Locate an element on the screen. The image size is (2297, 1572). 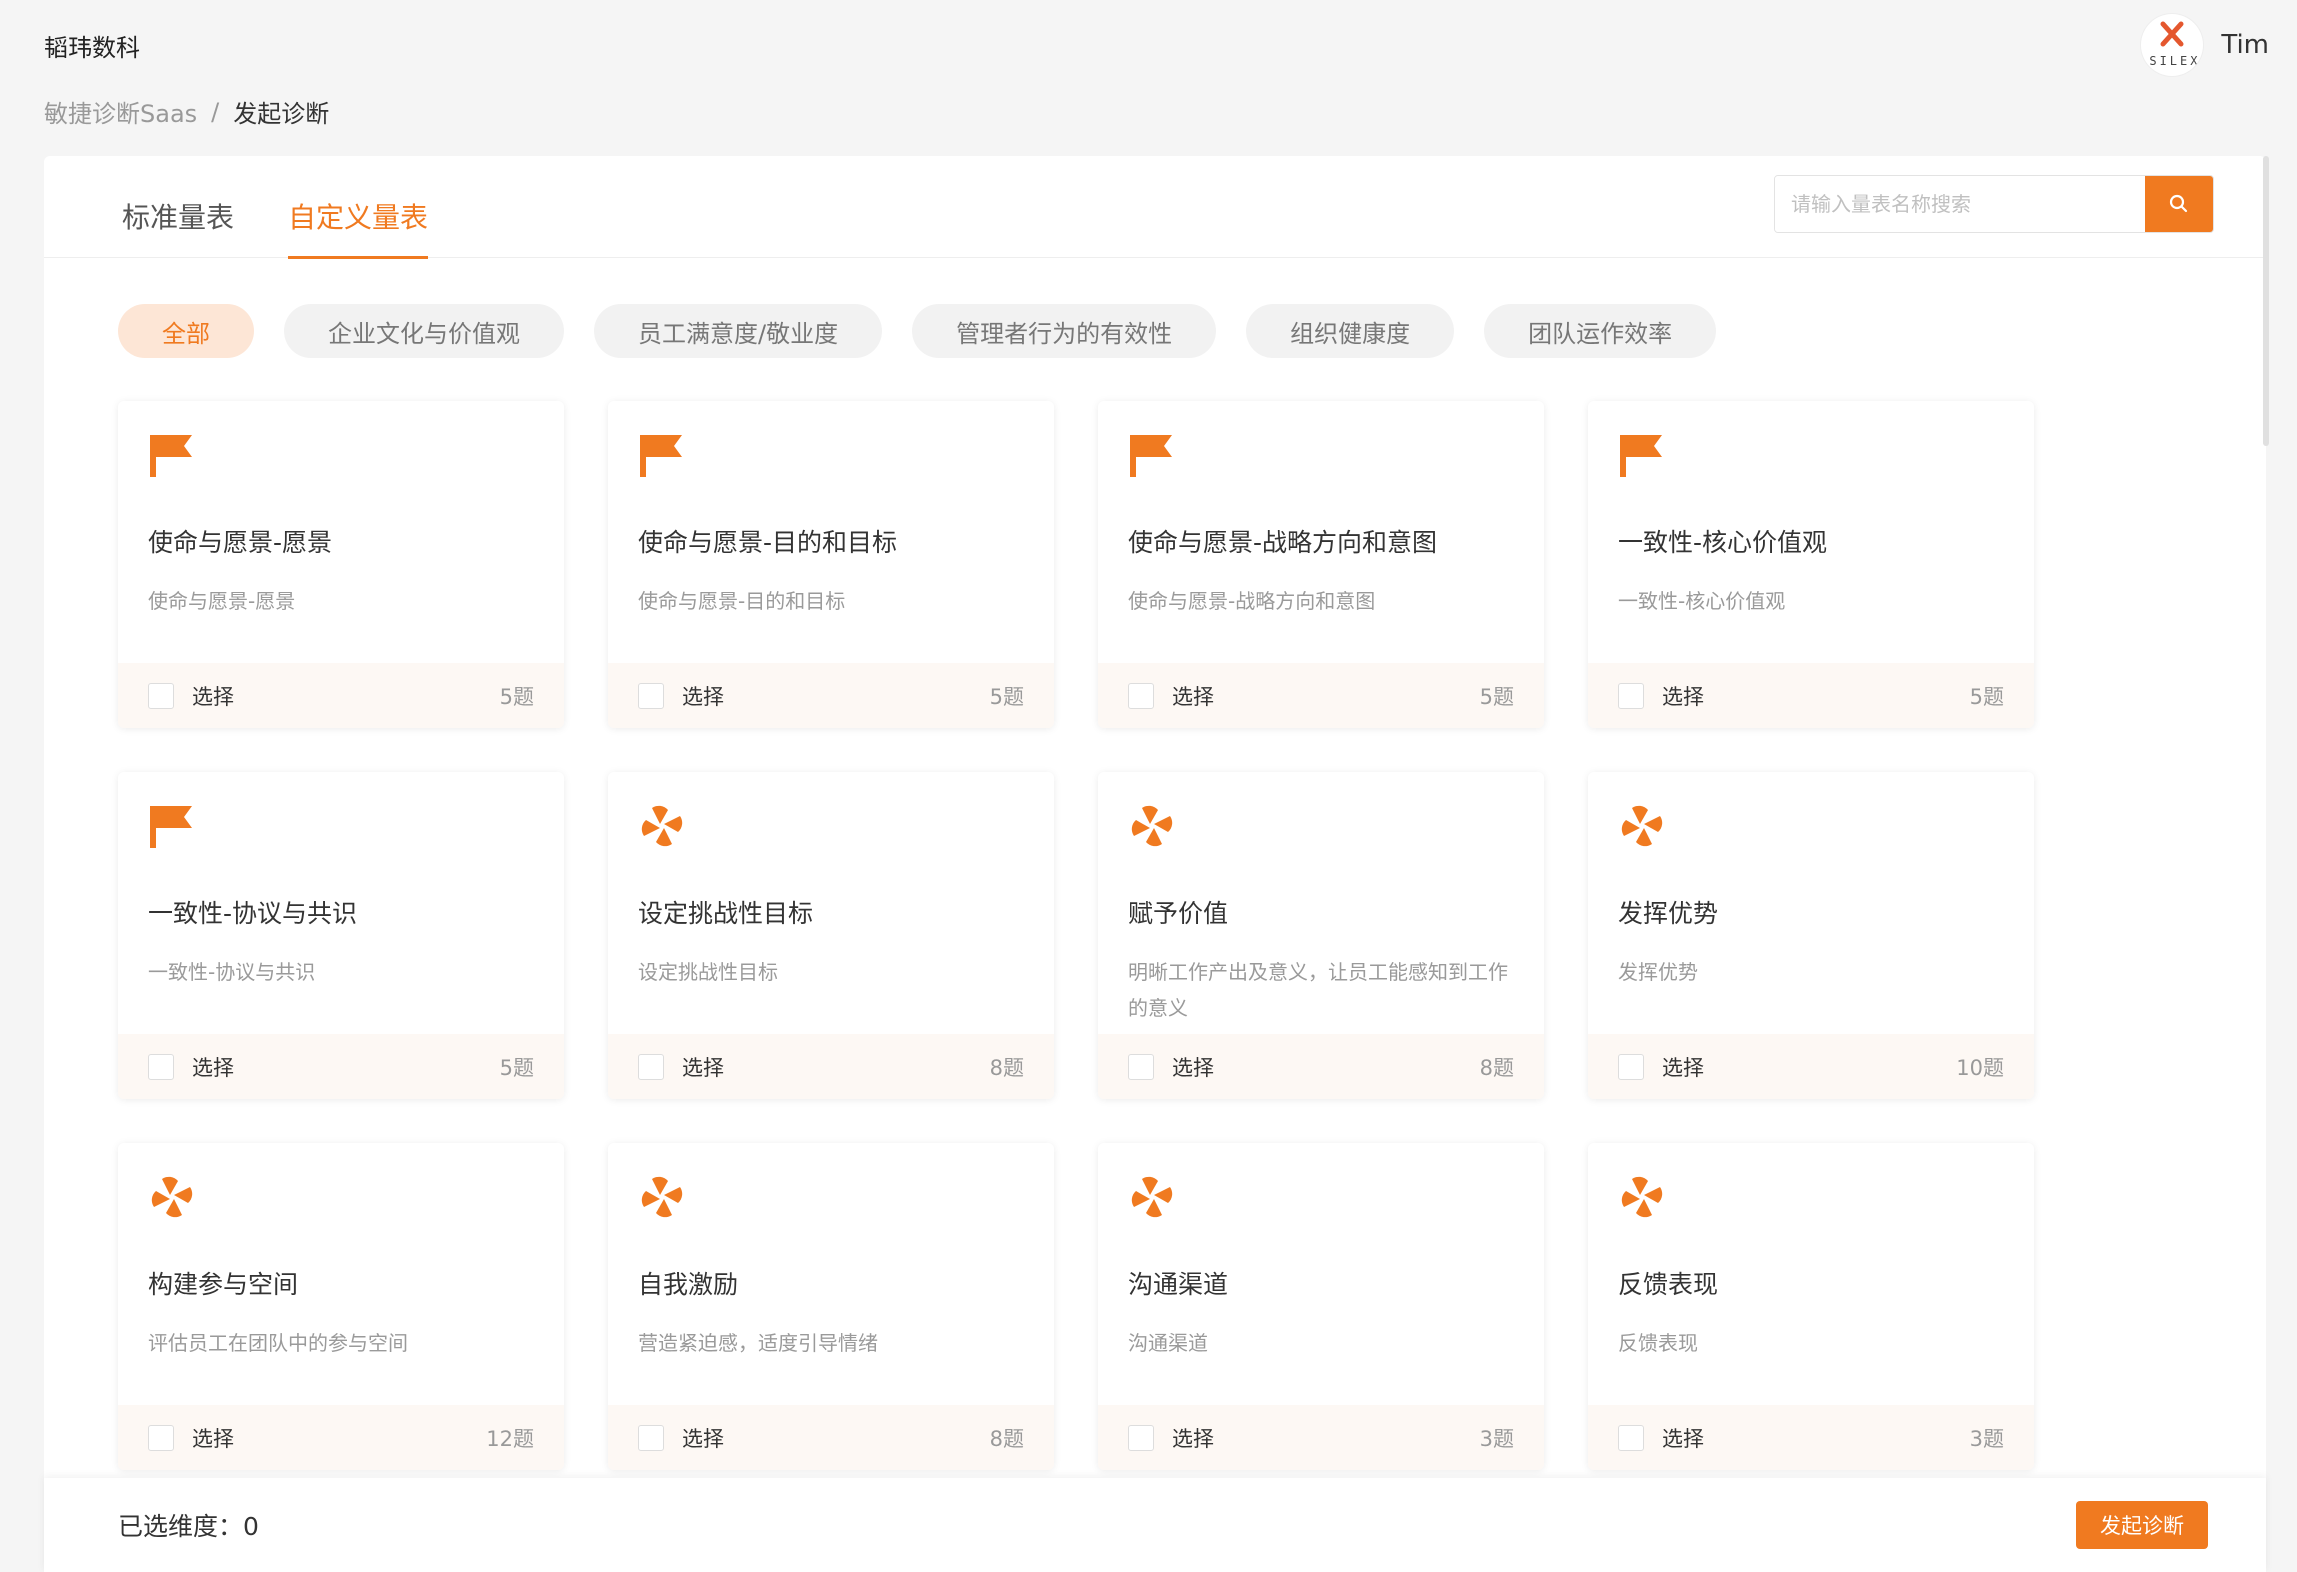
card-title: 使命与愿景-目的和目标 is located at coordinates (768, 542).